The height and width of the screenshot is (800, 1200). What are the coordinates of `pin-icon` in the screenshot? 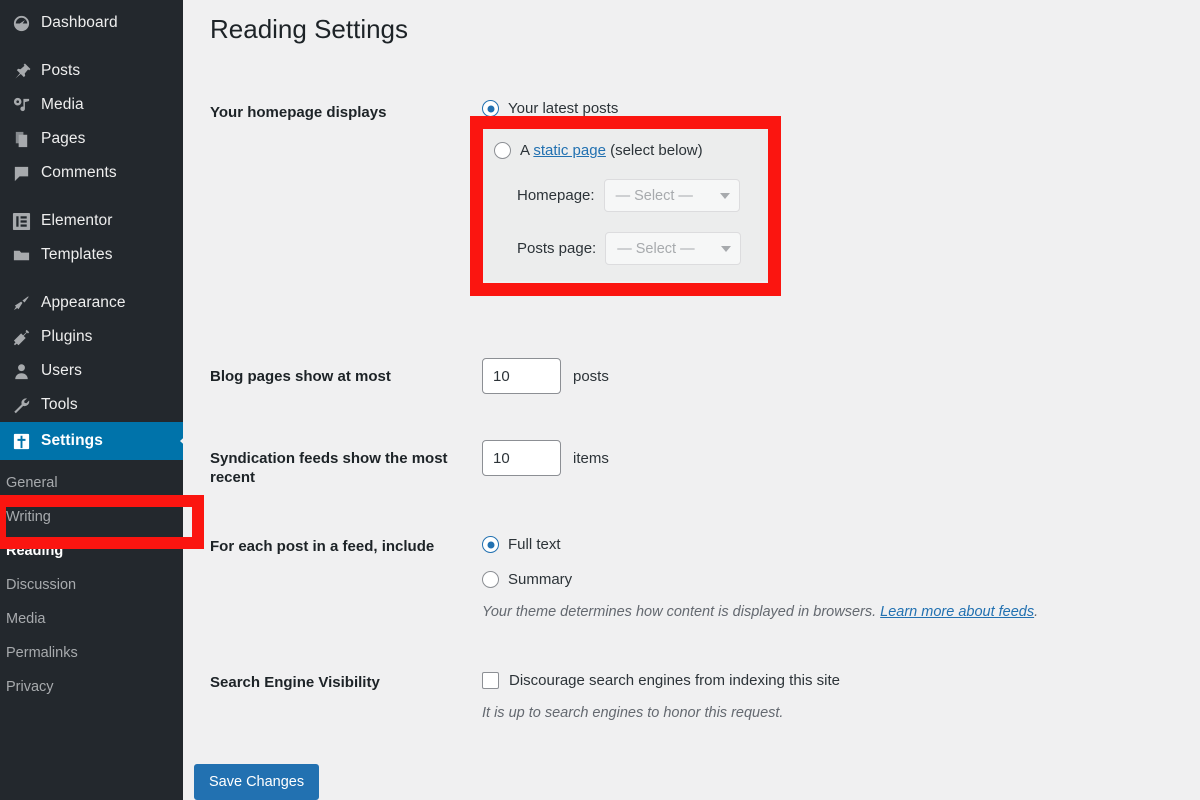 It's located at (21, 71).